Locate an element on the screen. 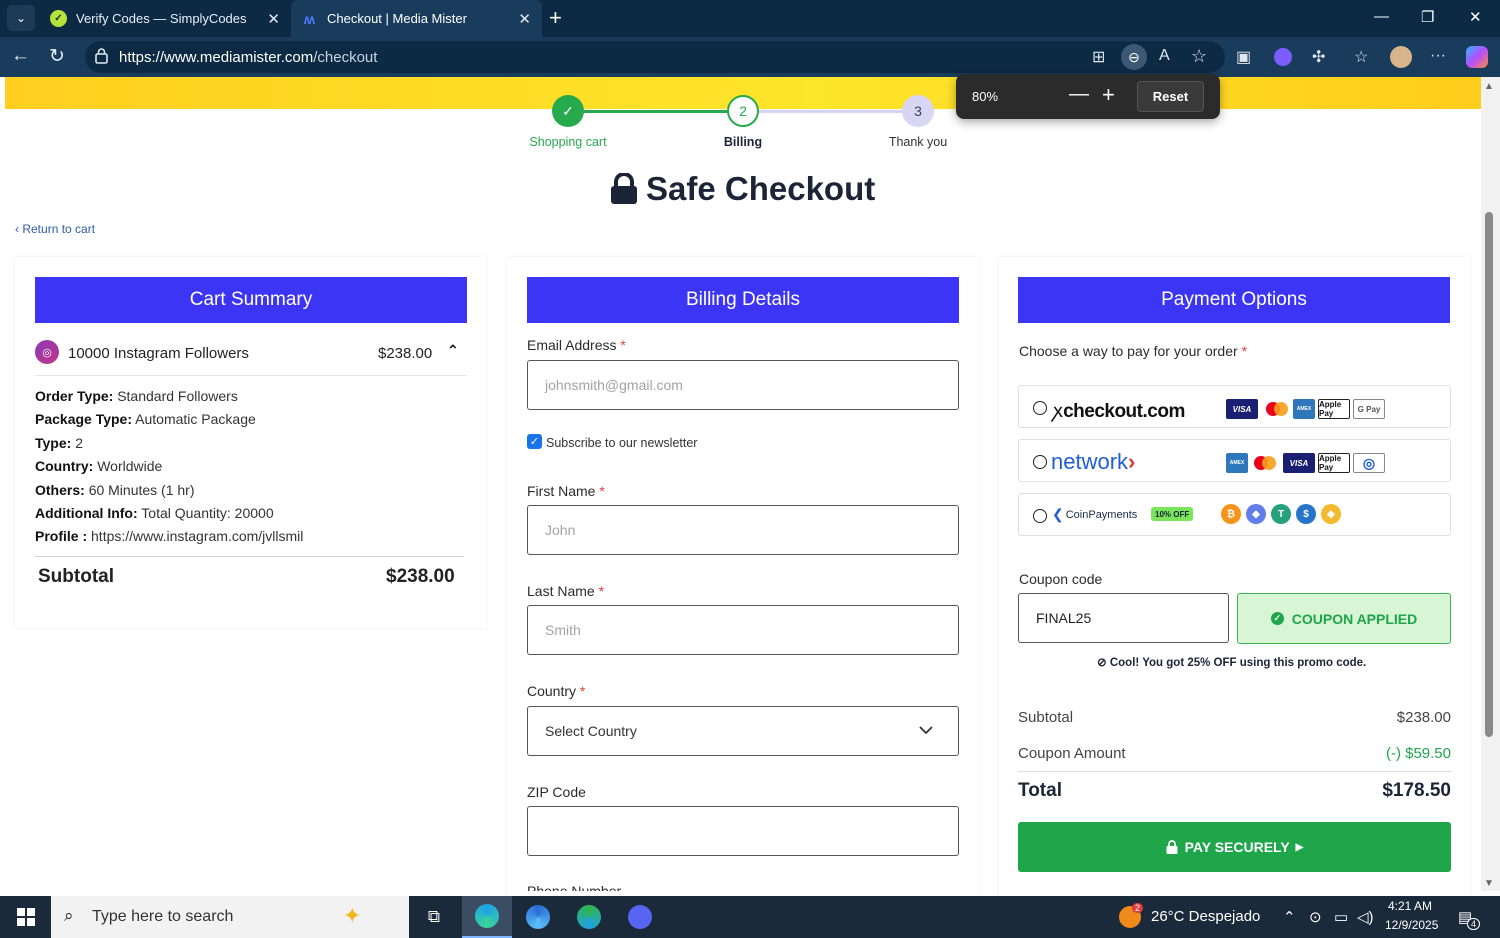  coupon-amount-value: (-) $59.50 is located at coordinates (1418, 753).